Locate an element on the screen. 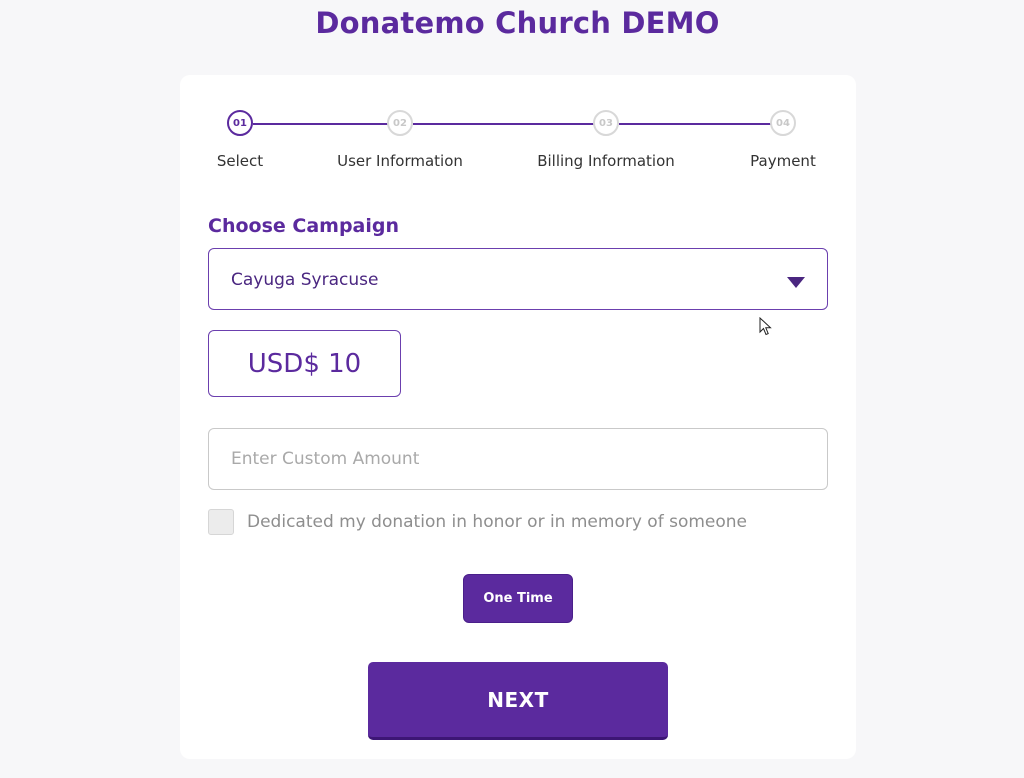 The height and width of the screenshot is (778, 1024). amount-option-label: USD$ 10 is located at coordinates (304, 363).